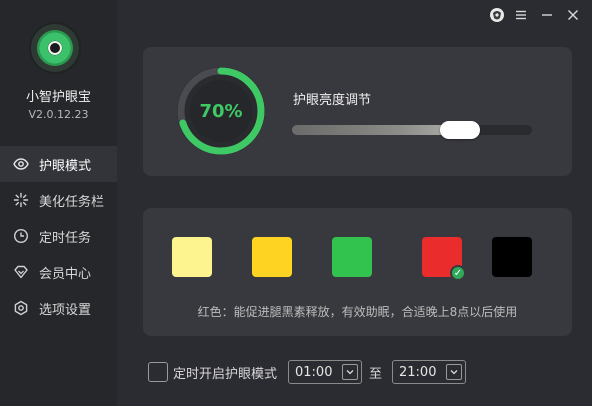 This screenshot has height=406, width=592. I want to click on color-swatch-yellow-light, so click(192, 257).